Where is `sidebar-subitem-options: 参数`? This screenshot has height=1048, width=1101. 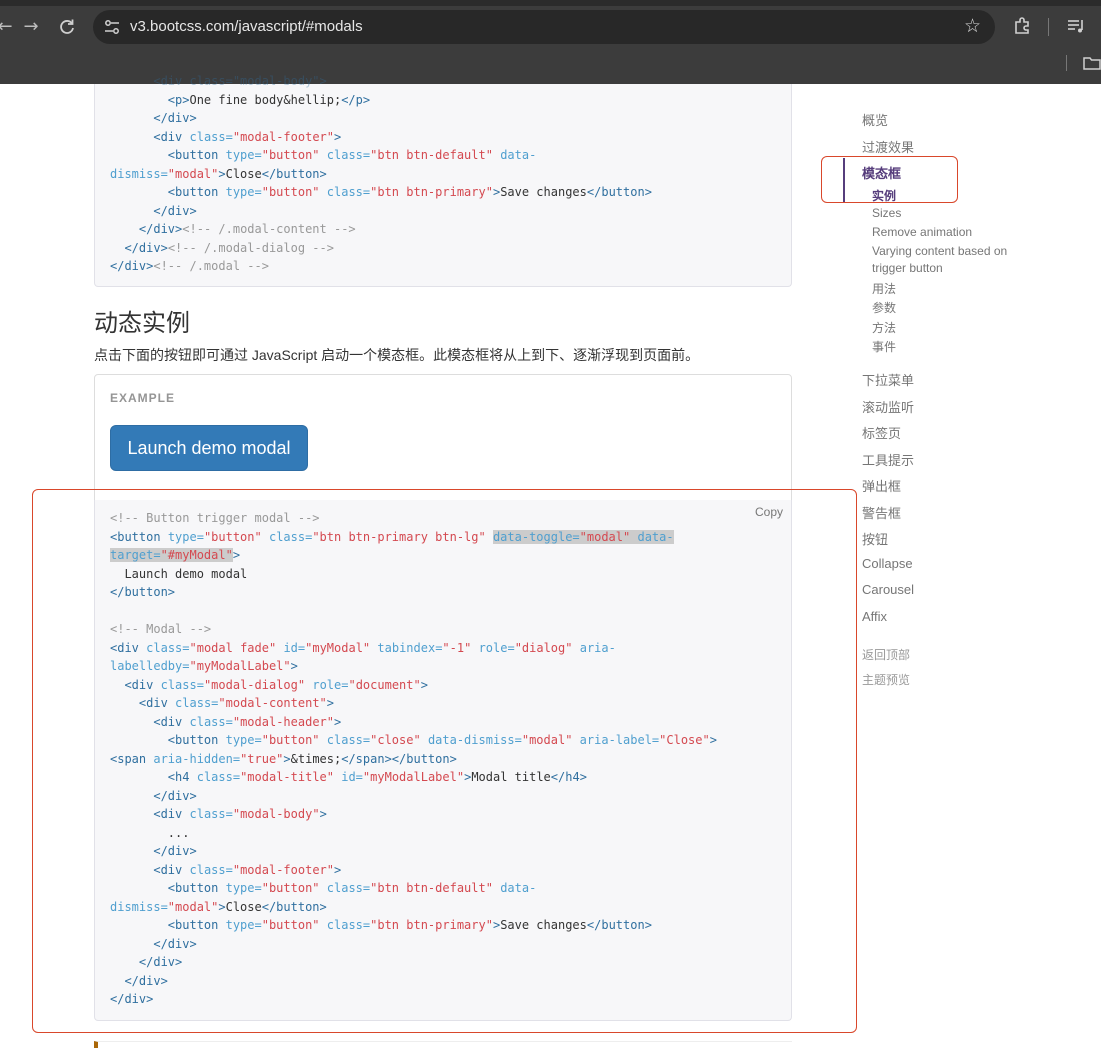
sidebar-subitem-options: 参数 is located at coordinates (884, 307).